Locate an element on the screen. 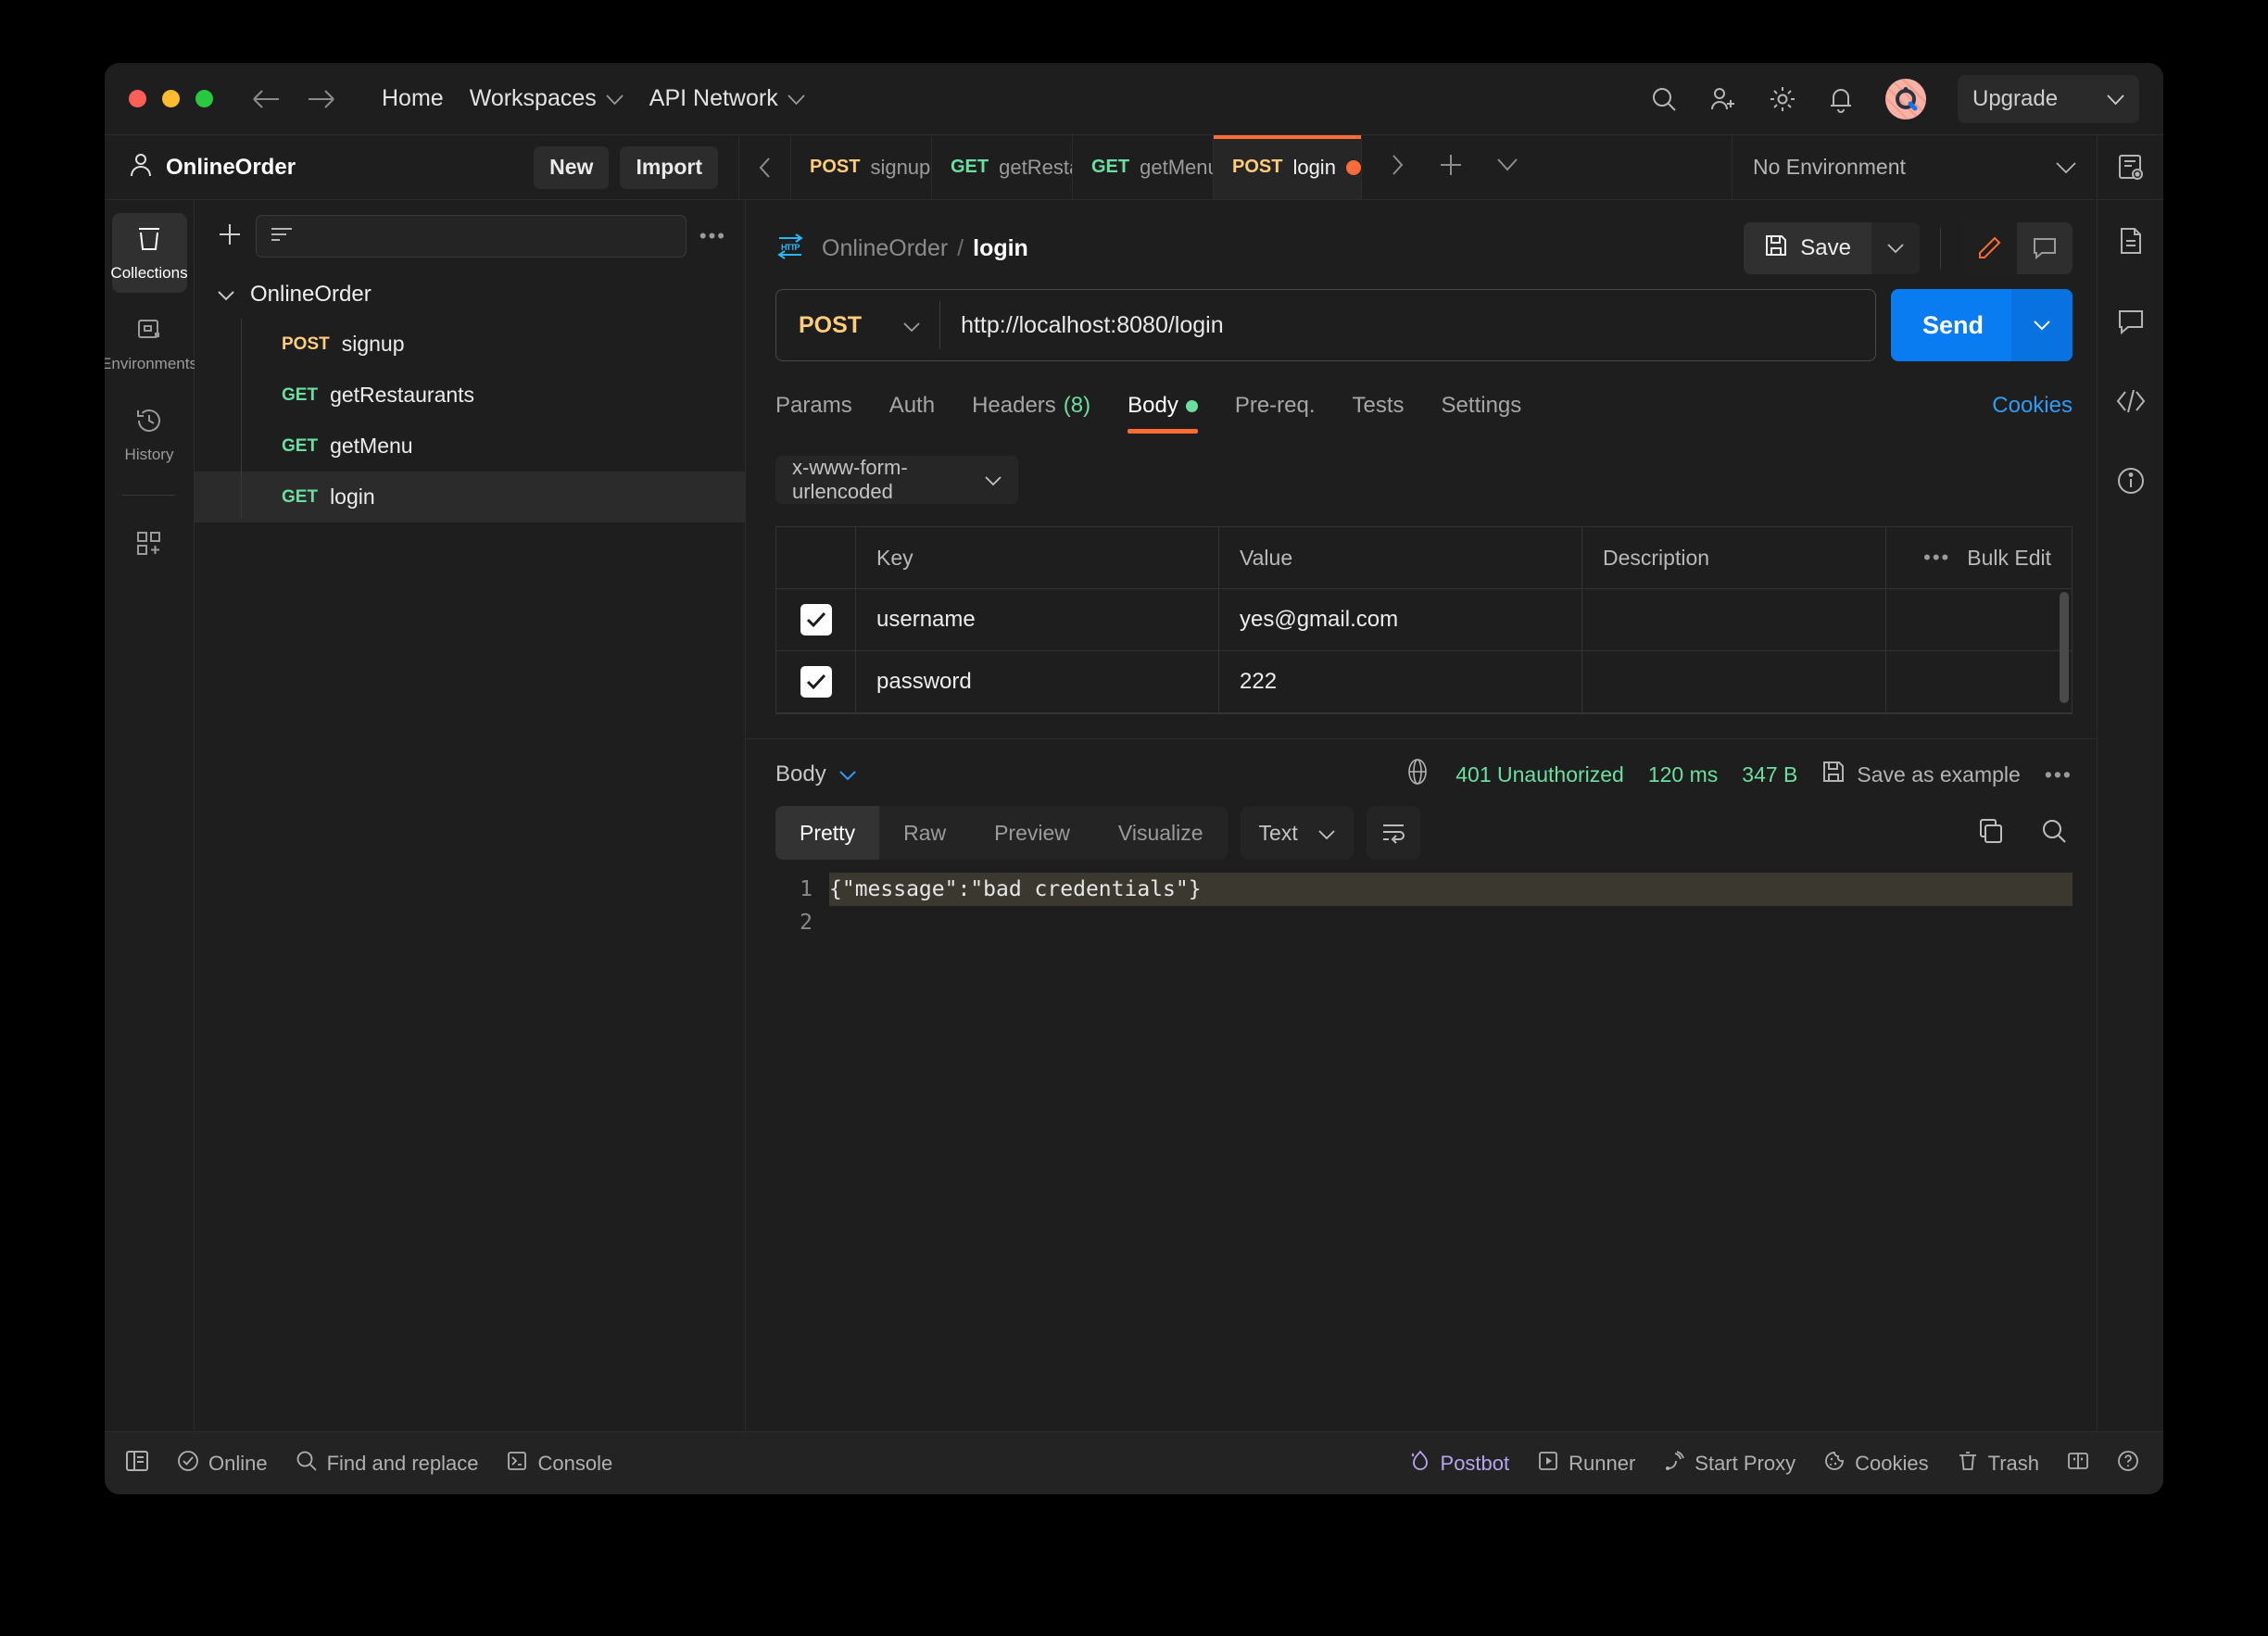 This screenshot has width=2268, height=1636. url-input: http://localhost:8080/login is located at coordinates (1082, 326).